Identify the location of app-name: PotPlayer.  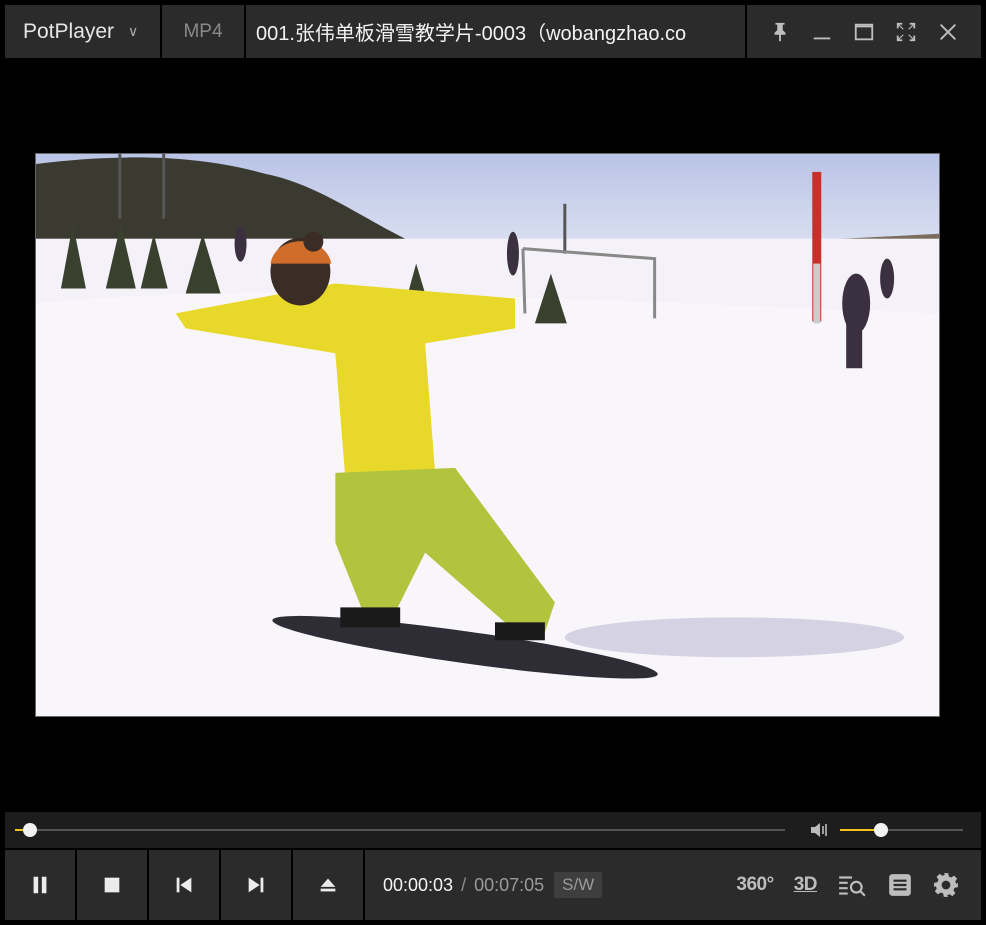
(69, 31).